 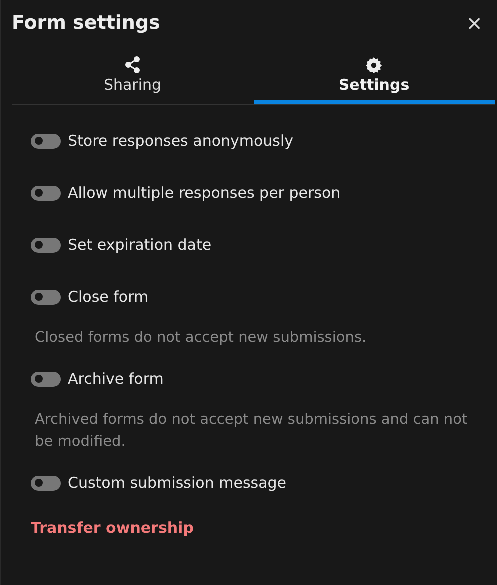 I want to click on share-icon, so click(x=133, y=65).